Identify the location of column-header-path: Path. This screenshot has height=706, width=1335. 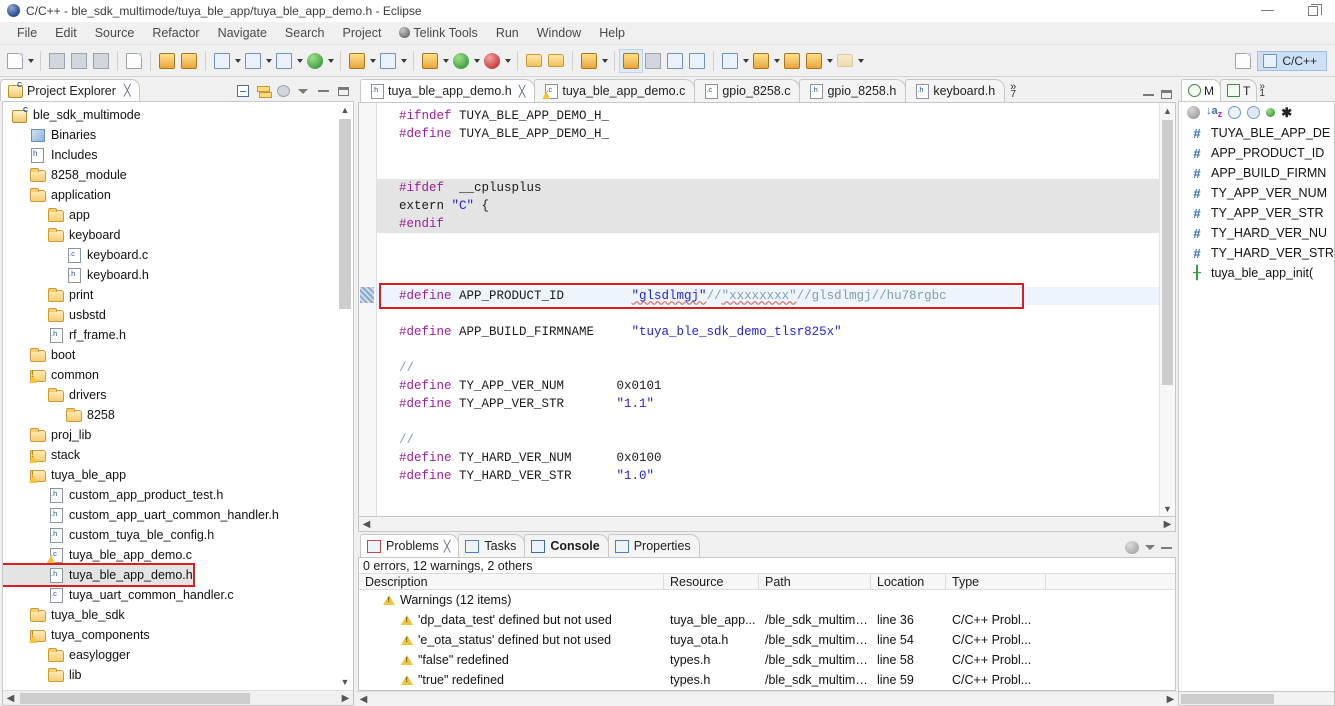
(815, 581).